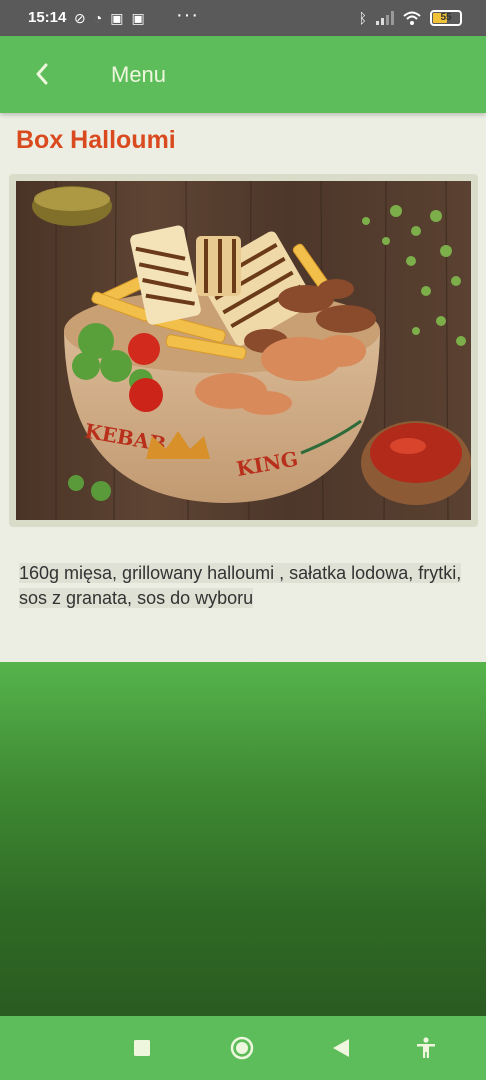  I want to click on back-button, so click(42, 74).